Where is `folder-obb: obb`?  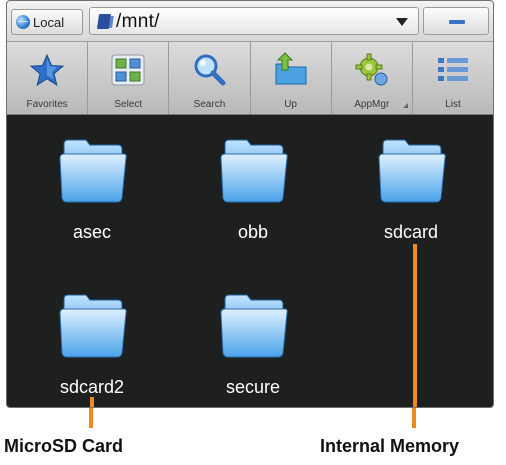 folder-obb: obb is located at coordinates (253, 196).